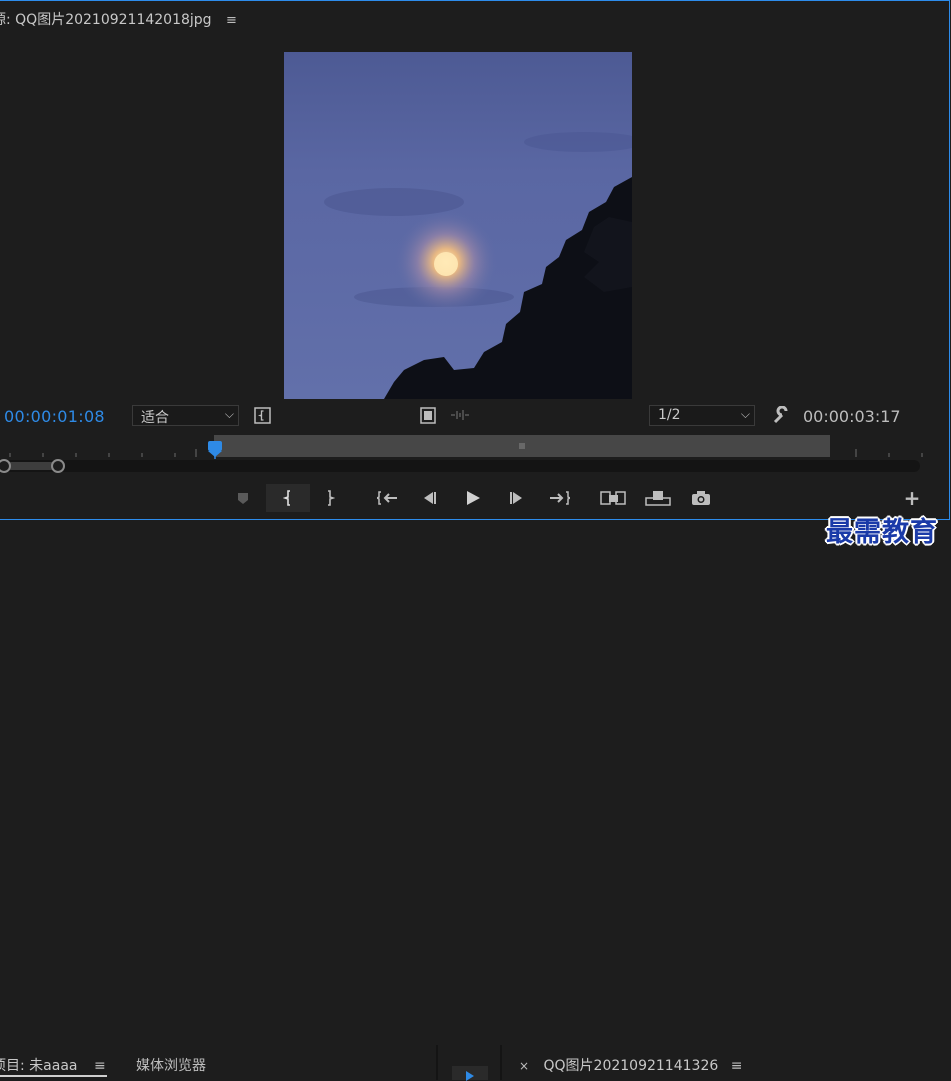 The width and height of the screenshot is (951, 1081). I want to click on go-to-out-button, so click(560, 498).